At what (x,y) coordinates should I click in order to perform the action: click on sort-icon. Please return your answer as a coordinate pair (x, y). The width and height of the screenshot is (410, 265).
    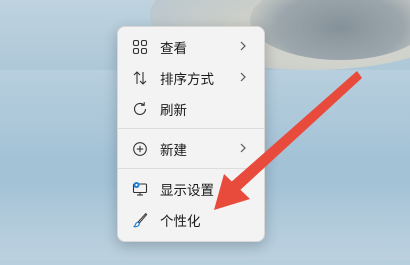
    Looking at the image, I should click on (140, 78).